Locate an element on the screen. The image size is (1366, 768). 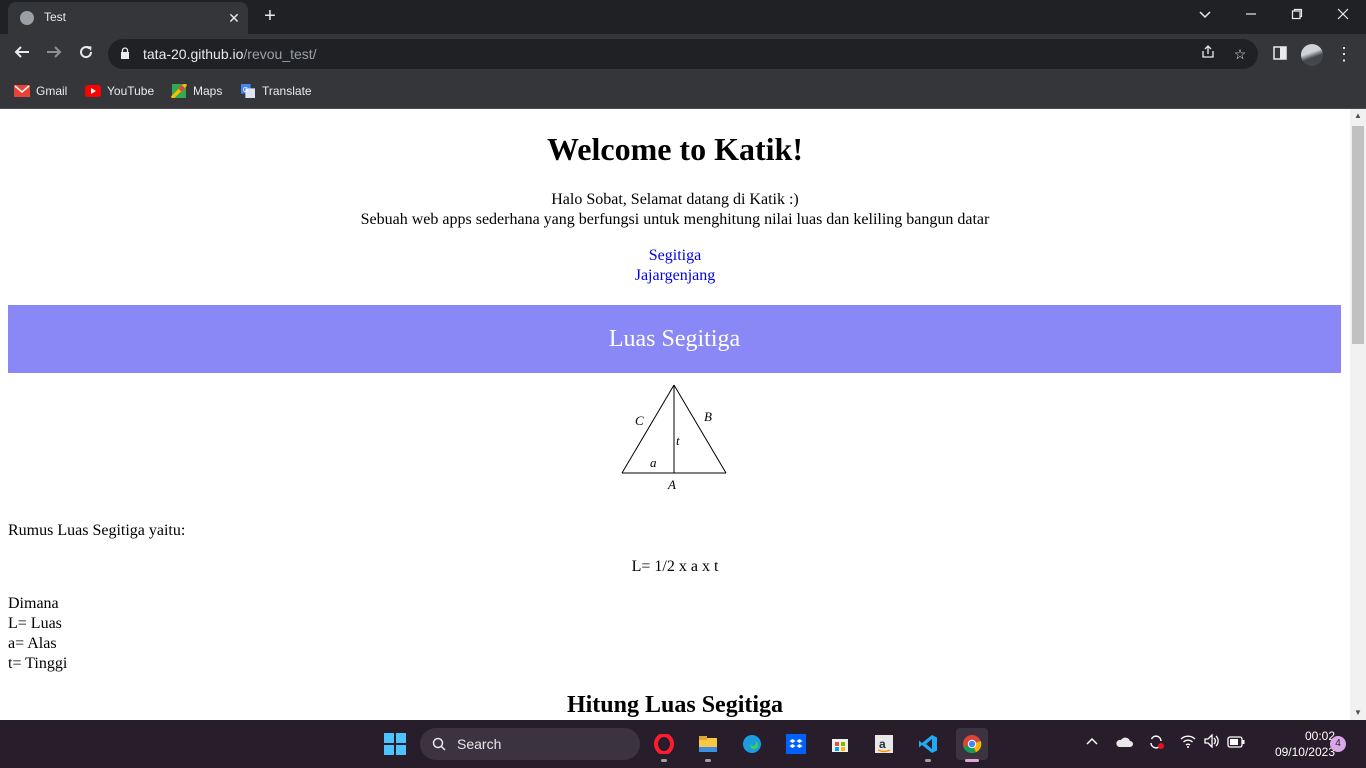
bookmark-maps: Maps is located at coordinates (196, 91).